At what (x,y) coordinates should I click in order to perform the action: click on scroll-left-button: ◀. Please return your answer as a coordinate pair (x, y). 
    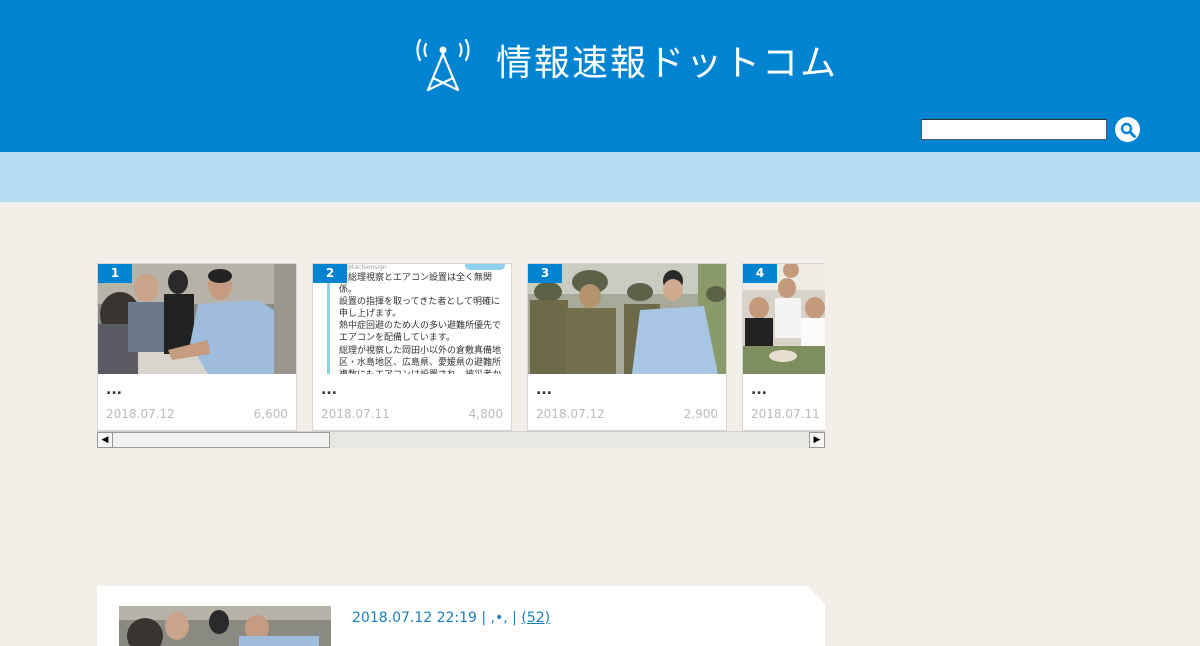
    Looking at the image, I should click on (105, 440).